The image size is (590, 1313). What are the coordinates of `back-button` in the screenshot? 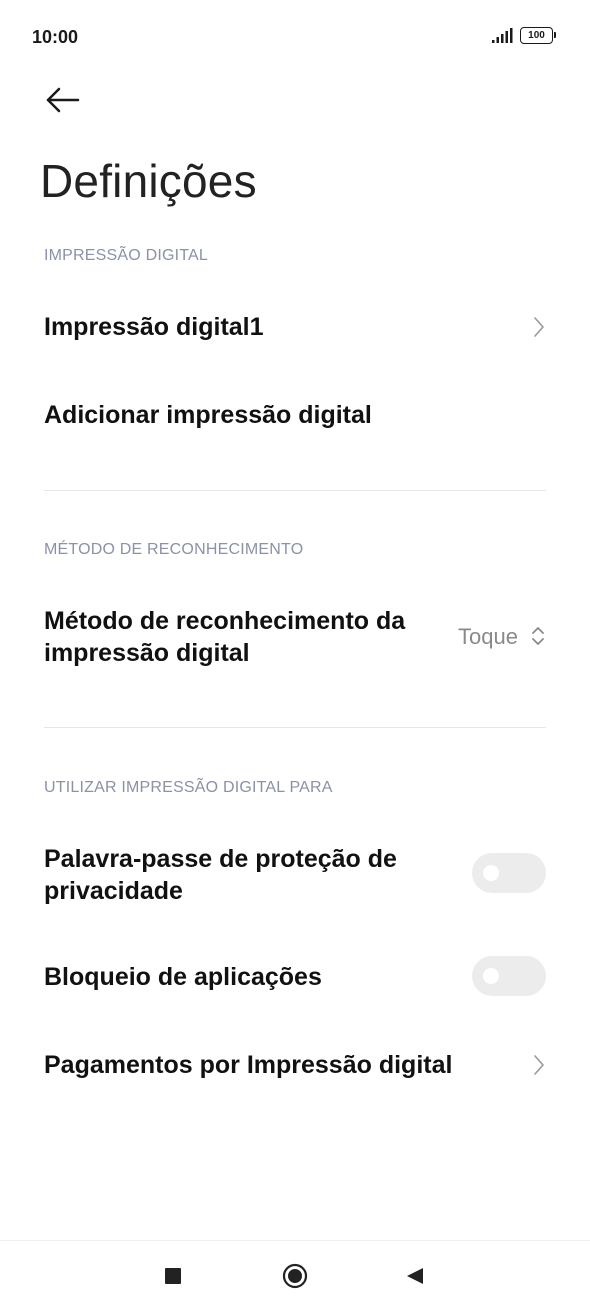 It's located at (62, 100).